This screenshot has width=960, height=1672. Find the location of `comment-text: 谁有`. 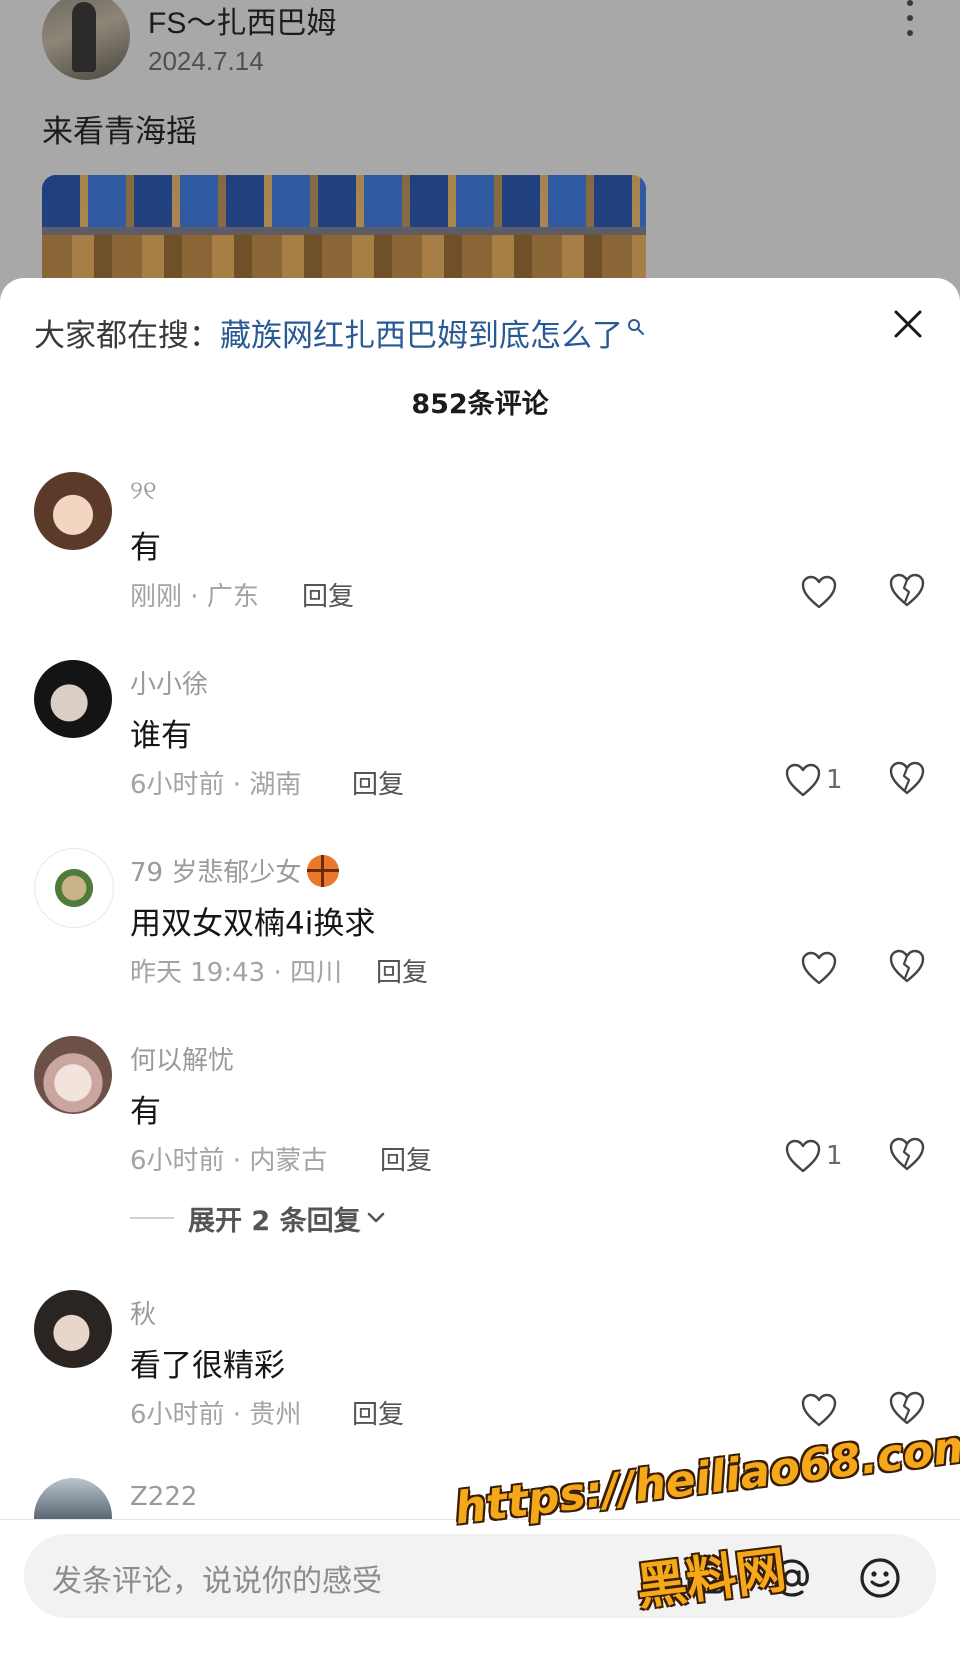

comment-text: 谁有 is located at coordinates (161, 736).